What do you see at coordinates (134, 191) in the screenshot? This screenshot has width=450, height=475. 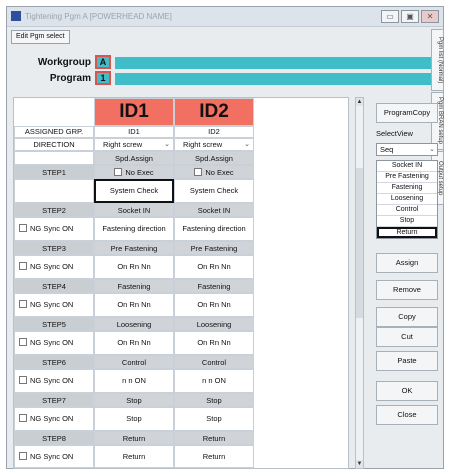 I see `system-check-id1: System Check` at bounding box center [134, 191].